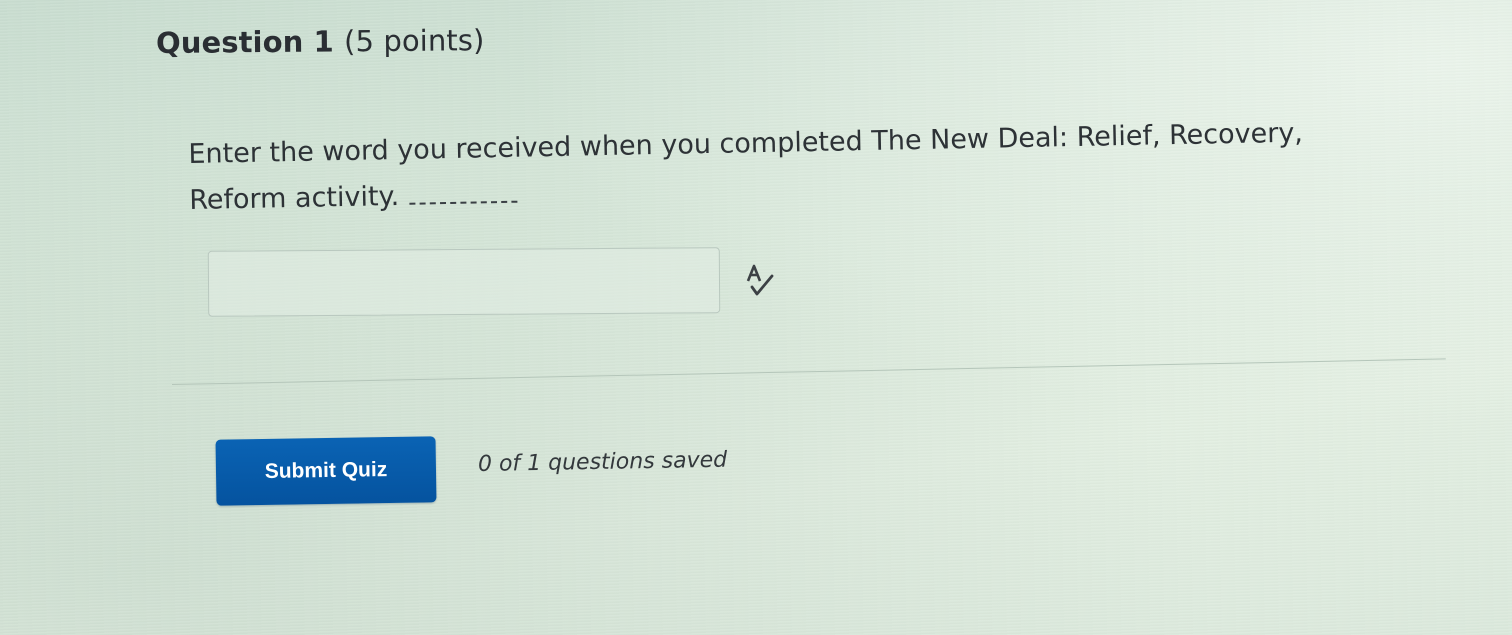 Image resolution: width=1512 pixels, height=635 pixels. Describe the element at coordinates (463, 202) in the screenshot. I see `answer-blank` at that location.